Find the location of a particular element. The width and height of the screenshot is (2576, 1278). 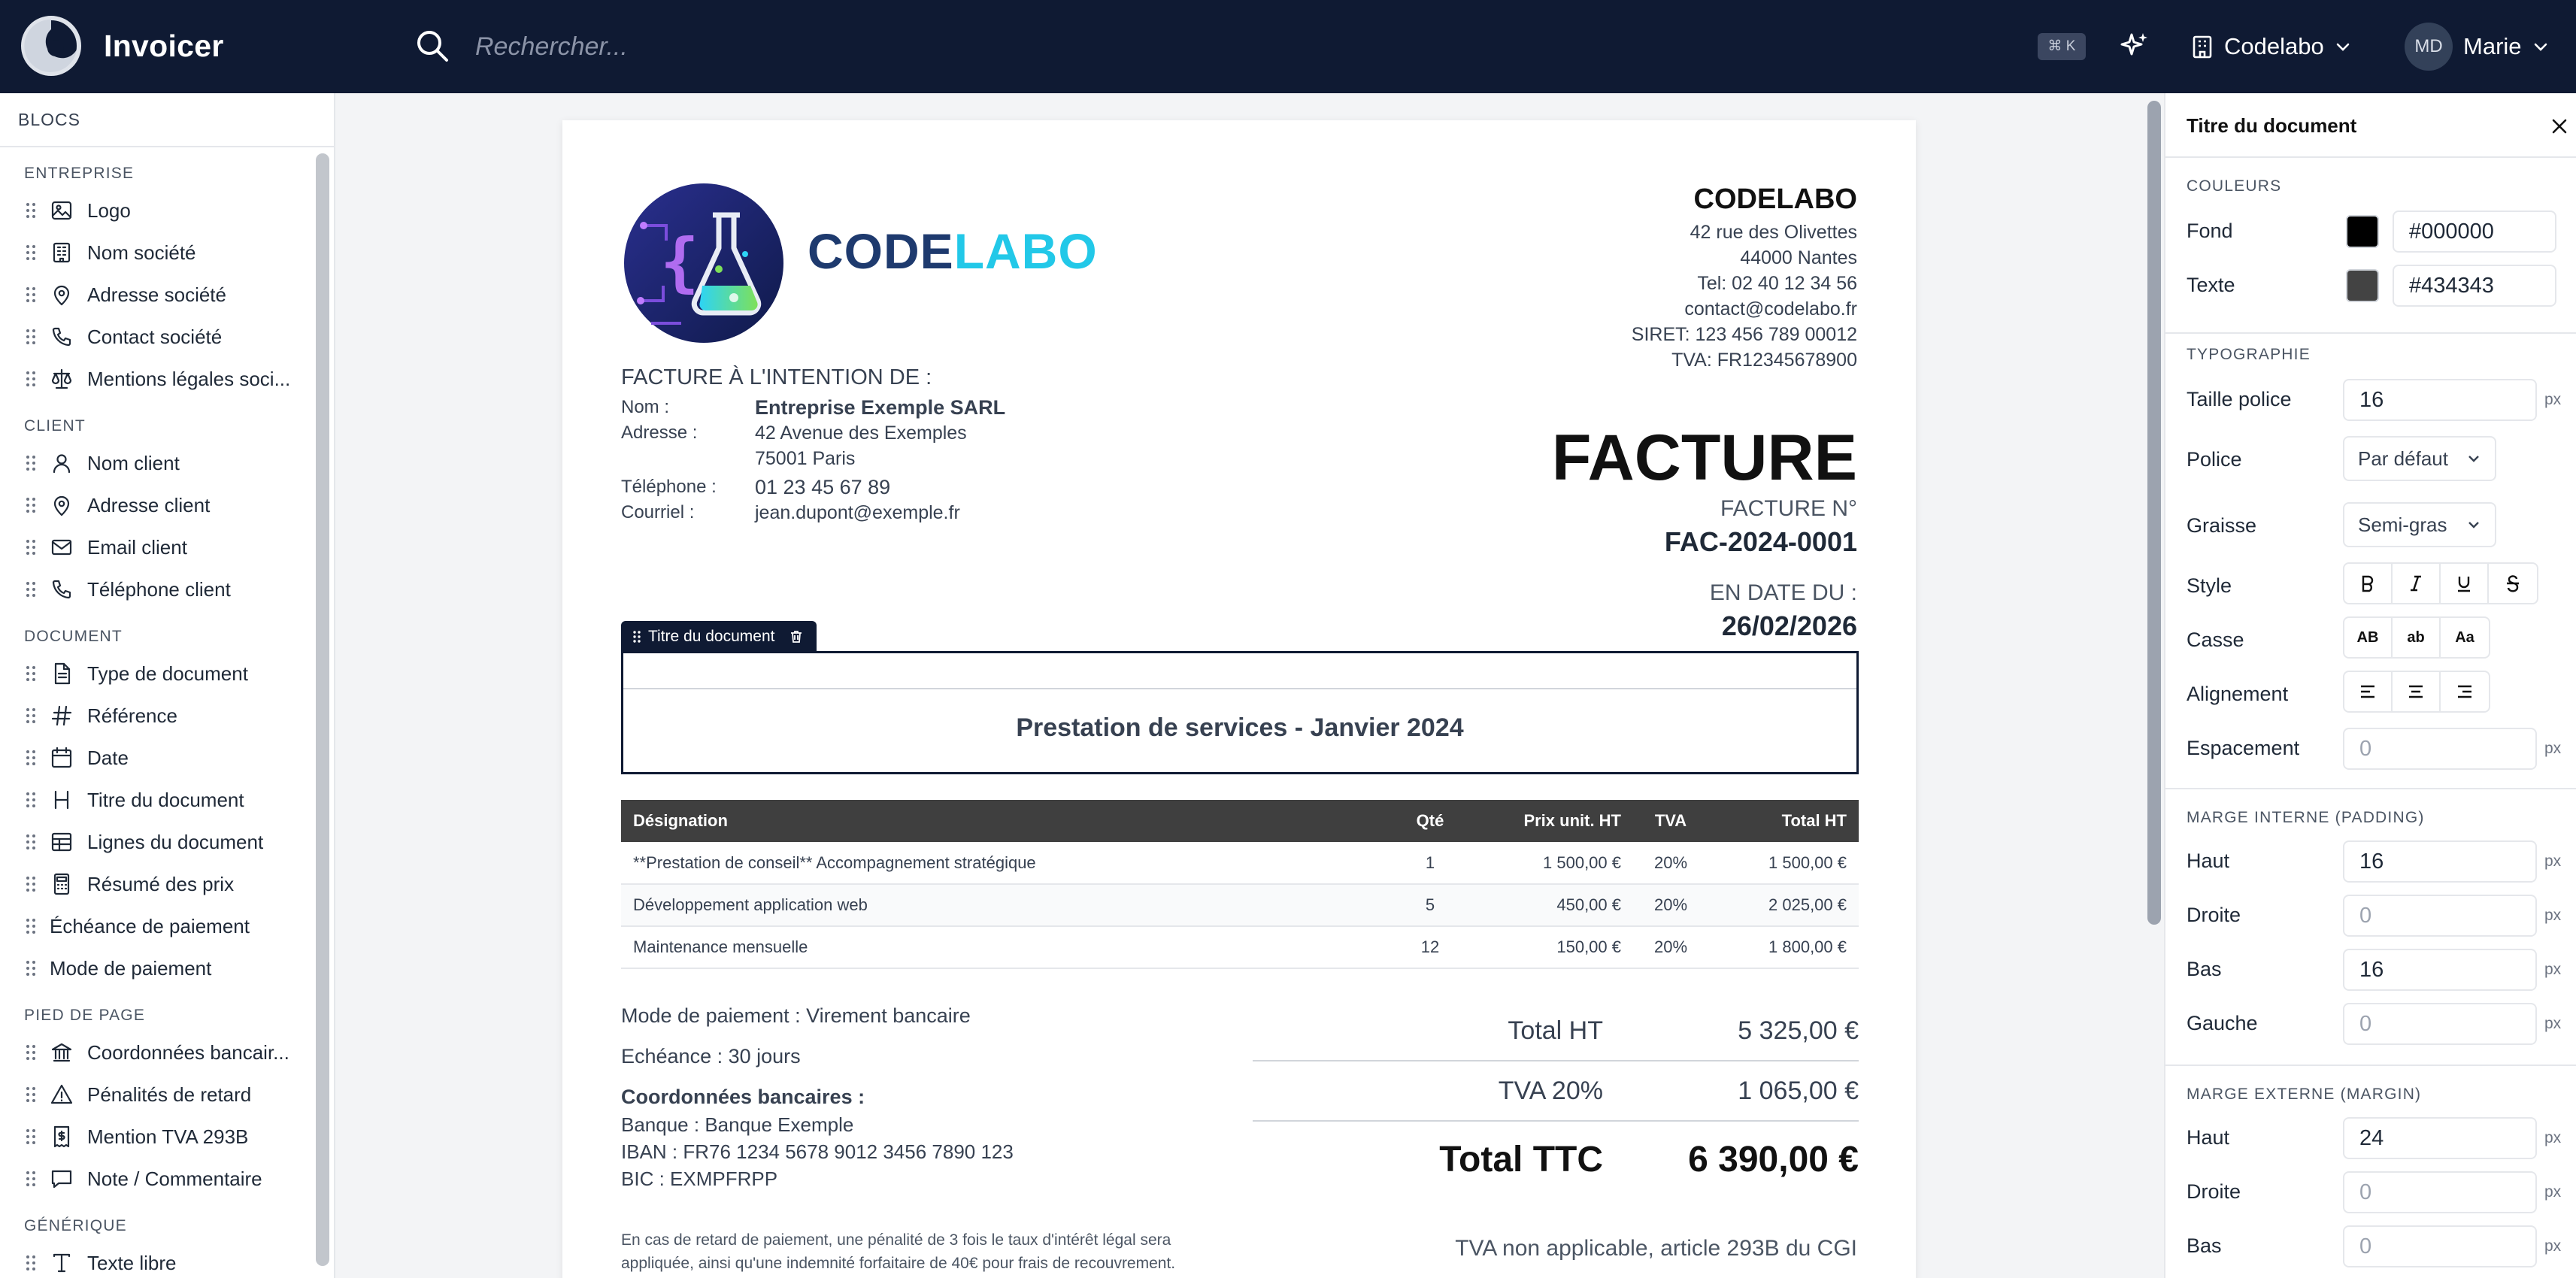

sidebar-block-item: Résumé des prix is located at coordinates (158, 884).